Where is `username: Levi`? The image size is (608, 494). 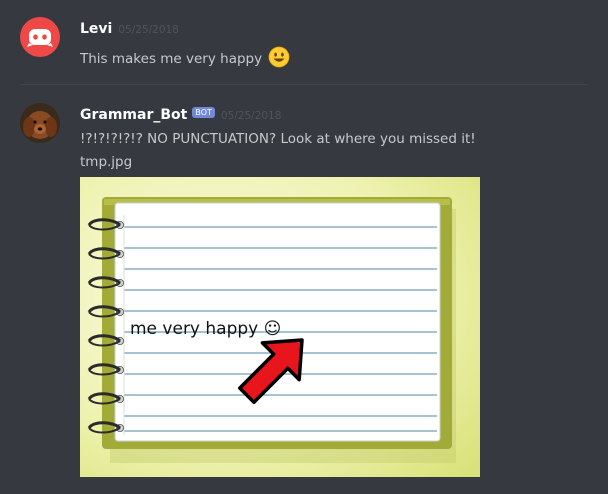 username: Levi is located at coordinates (96, 29).